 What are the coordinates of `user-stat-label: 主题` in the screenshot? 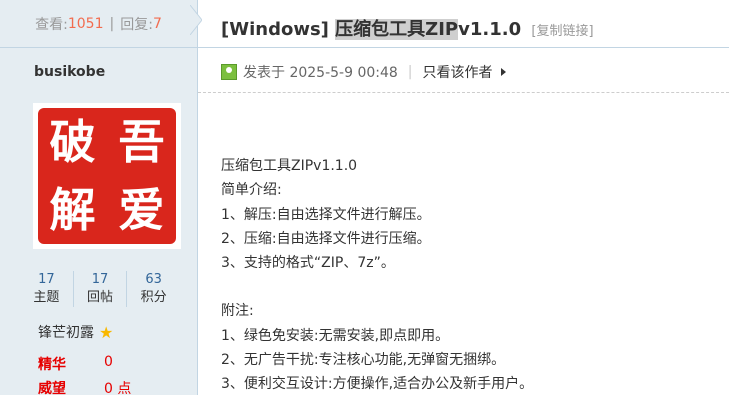 It's located at (46, 297).